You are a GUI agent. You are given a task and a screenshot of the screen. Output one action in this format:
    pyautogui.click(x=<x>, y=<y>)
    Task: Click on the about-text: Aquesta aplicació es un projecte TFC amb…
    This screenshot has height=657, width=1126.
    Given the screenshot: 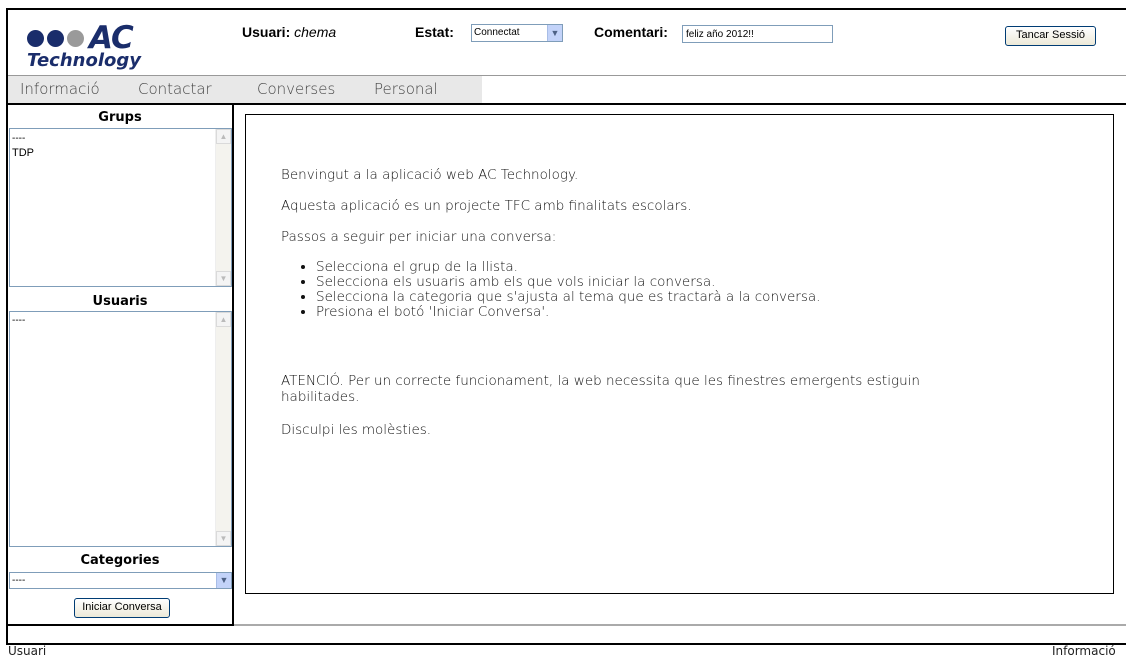 What is the action you would take?
    pyautogui.click(x=486, y=206)
    